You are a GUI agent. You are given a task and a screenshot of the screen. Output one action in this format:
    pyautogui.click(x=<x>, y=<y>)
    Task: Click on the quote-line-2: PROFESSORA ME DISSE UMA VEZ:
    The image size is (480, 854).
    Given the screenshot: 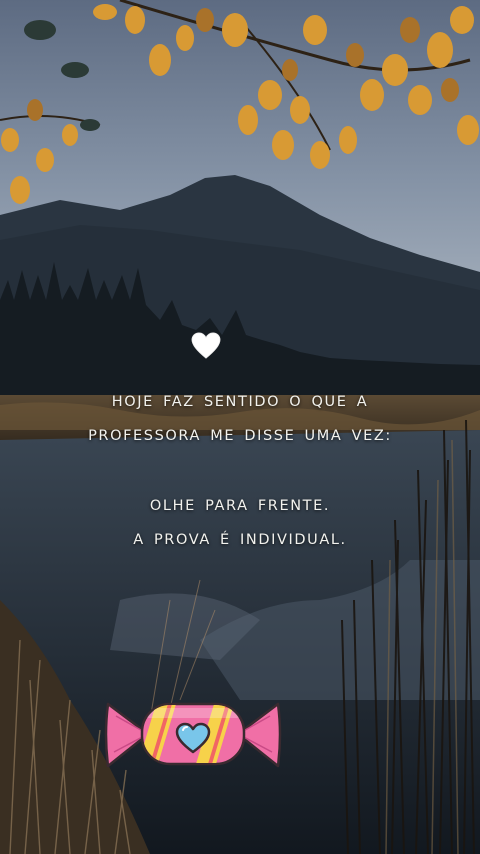 What is the action you would take?
    pyautogui.click(x=240, y=436)
    